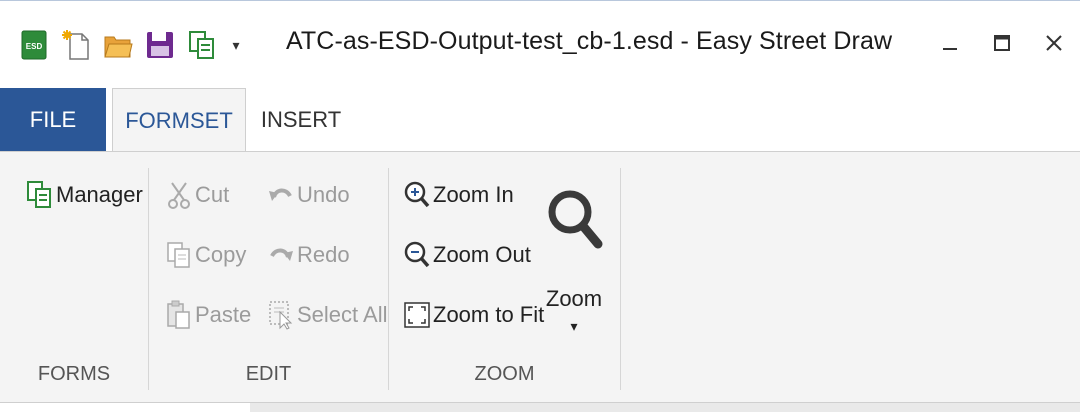 This screenshot has width=1080, height=412. Describe the element at coordinates (489, 314) in the screenshot. I see `zoom-to-fit-label: Zoom to Fit` at that location.